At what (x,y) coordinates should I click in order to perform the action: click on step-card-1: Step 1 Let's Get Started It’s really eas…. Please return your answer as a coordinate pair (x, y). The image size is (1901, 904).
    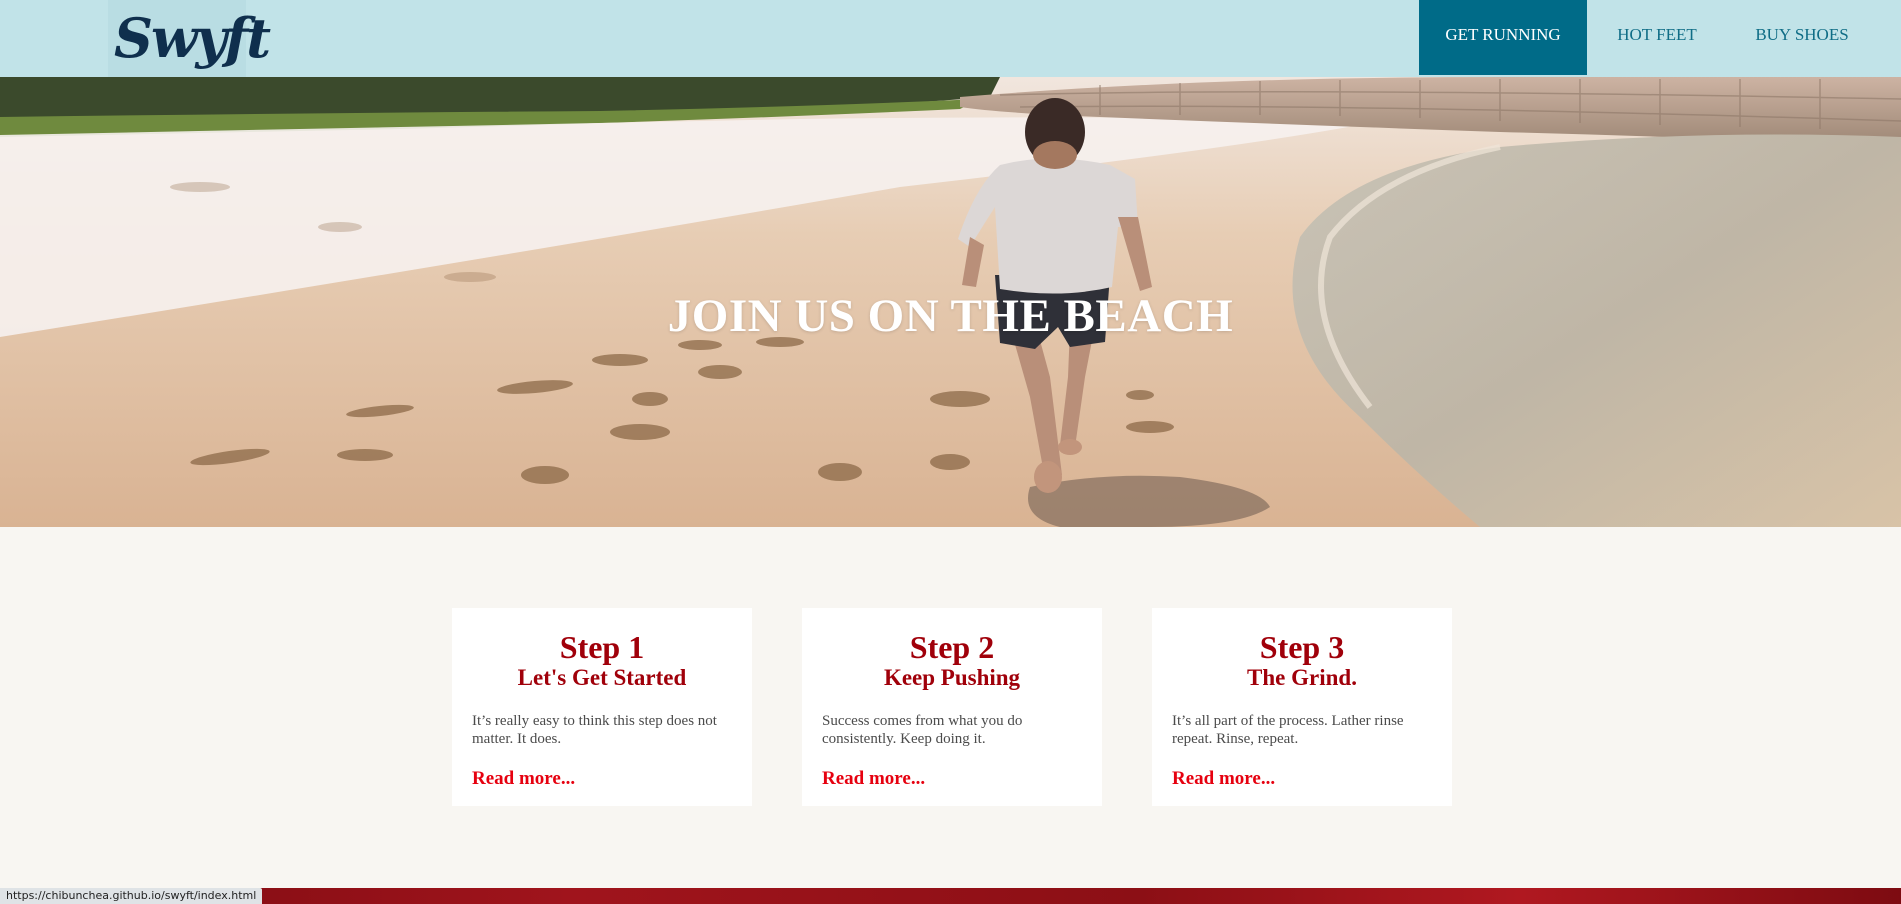
    Looking at the image, I should click on (602, 707).